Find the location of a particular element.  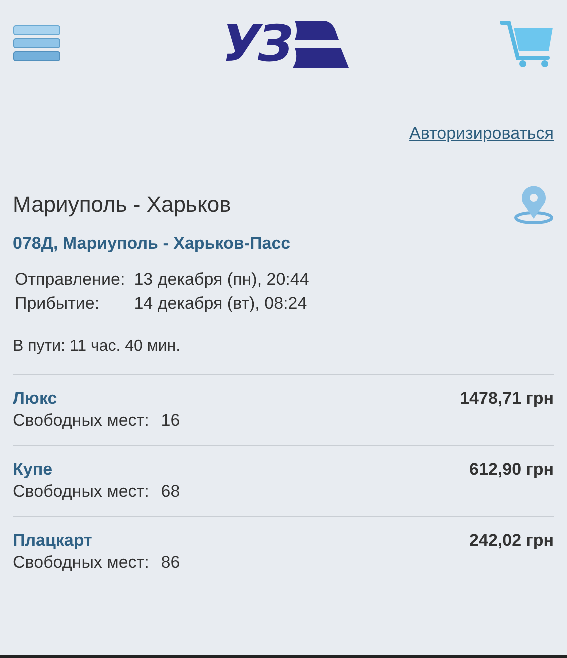

price: 1478,71 грн is located at coordinates (507, 399).